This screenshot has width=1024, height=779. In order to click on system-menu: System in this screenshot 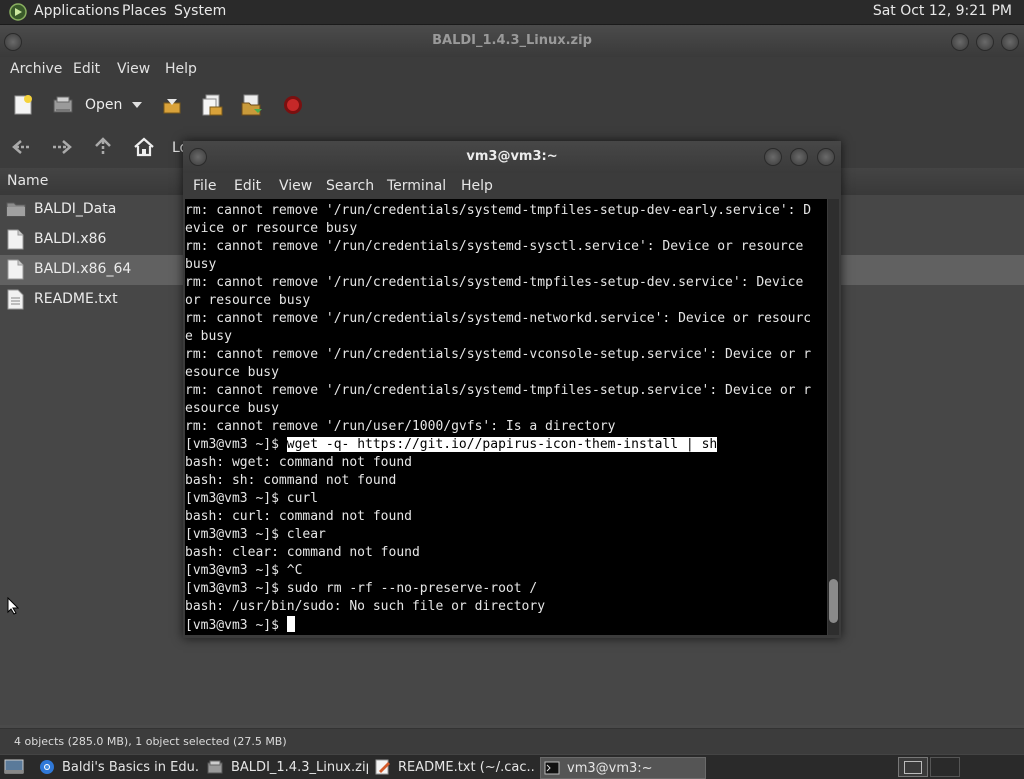, I will do `click(200, 11)`.